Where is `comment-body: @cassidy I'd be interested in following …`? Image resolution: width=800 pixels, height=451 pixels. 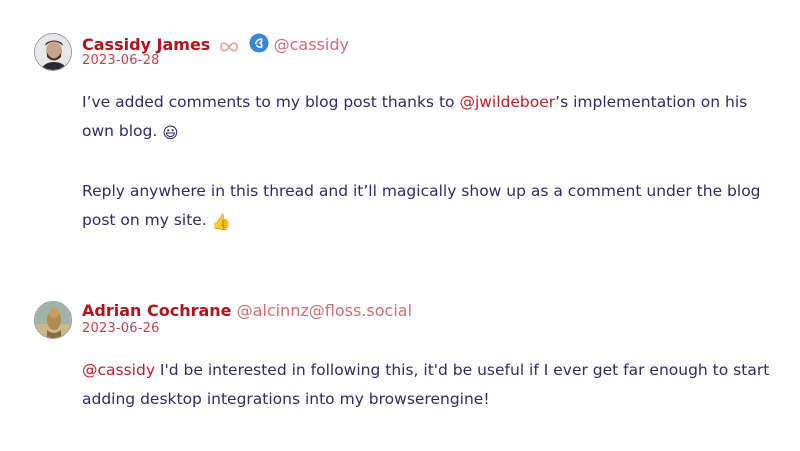
comment-body: @cassidy I'd be interested in following … is located at coordinates (427, 385).